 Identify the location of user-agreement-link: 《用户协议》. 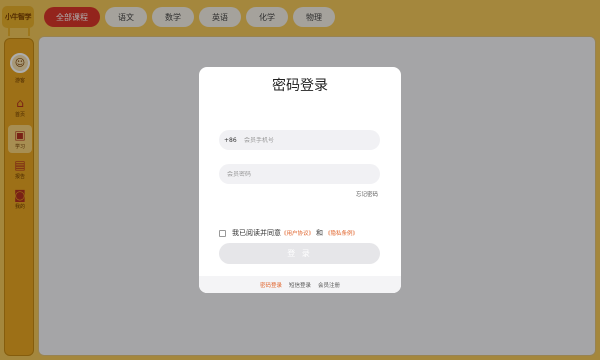
(297, 233).